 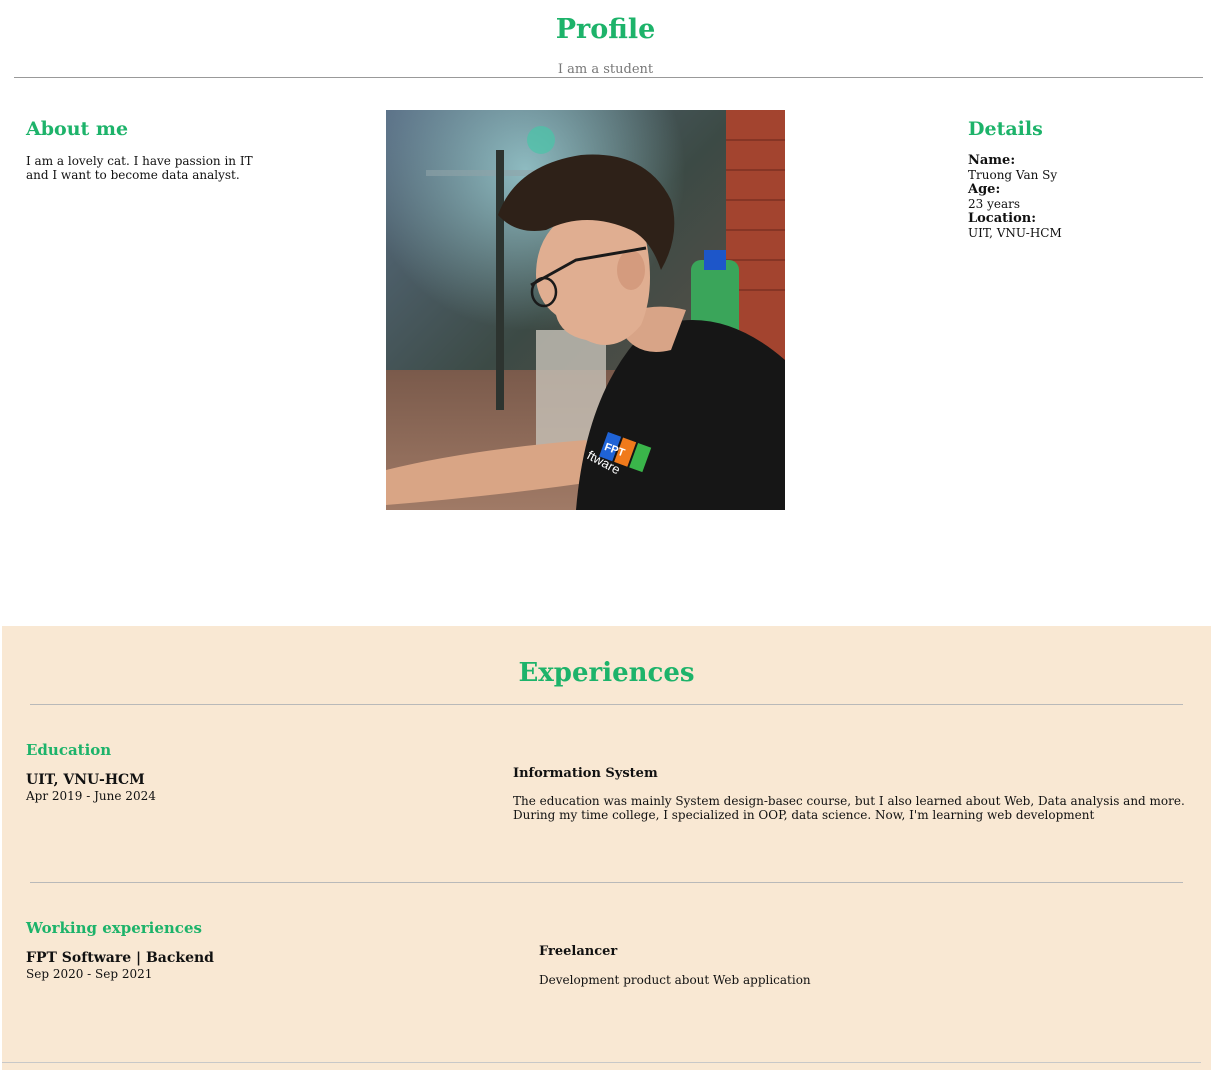 What do you see at coordinates (1015, 233) in the screenshot?
I see `location-value: UIT, VNU-HCM` at bounding box center [1015, 233].